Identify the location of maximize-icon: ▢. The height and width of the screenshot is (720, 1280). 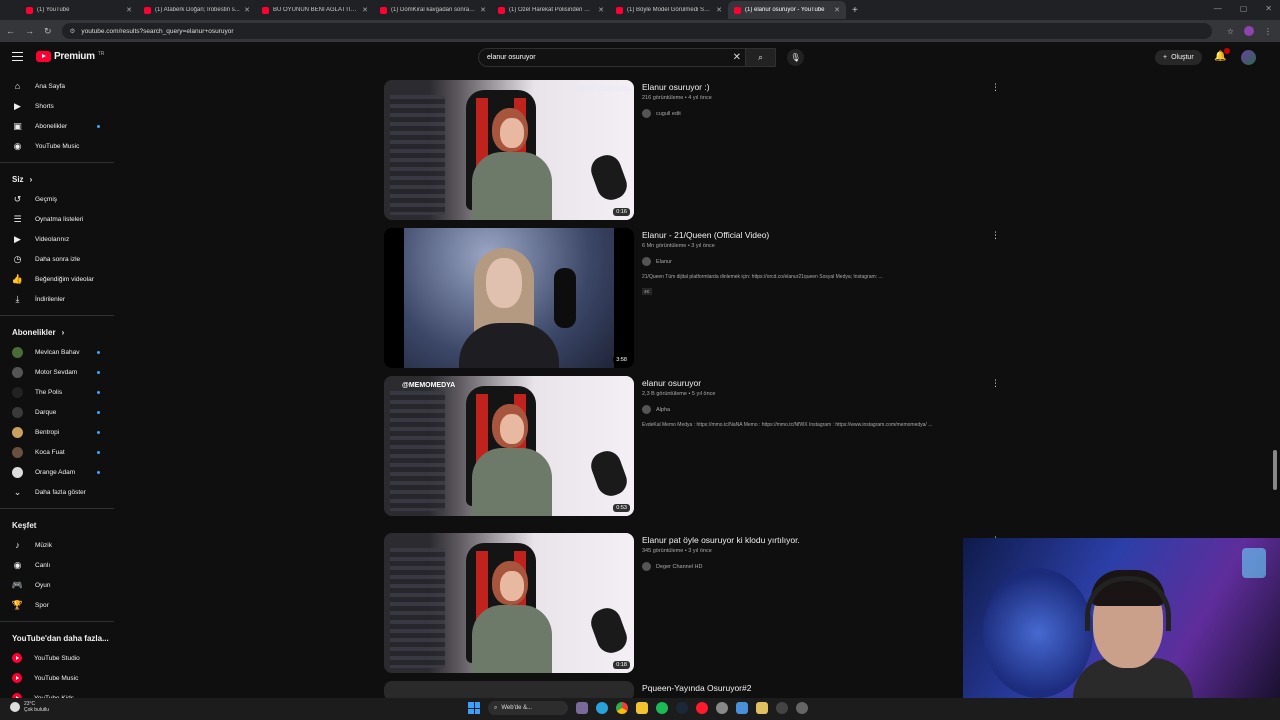
(1244, 8).